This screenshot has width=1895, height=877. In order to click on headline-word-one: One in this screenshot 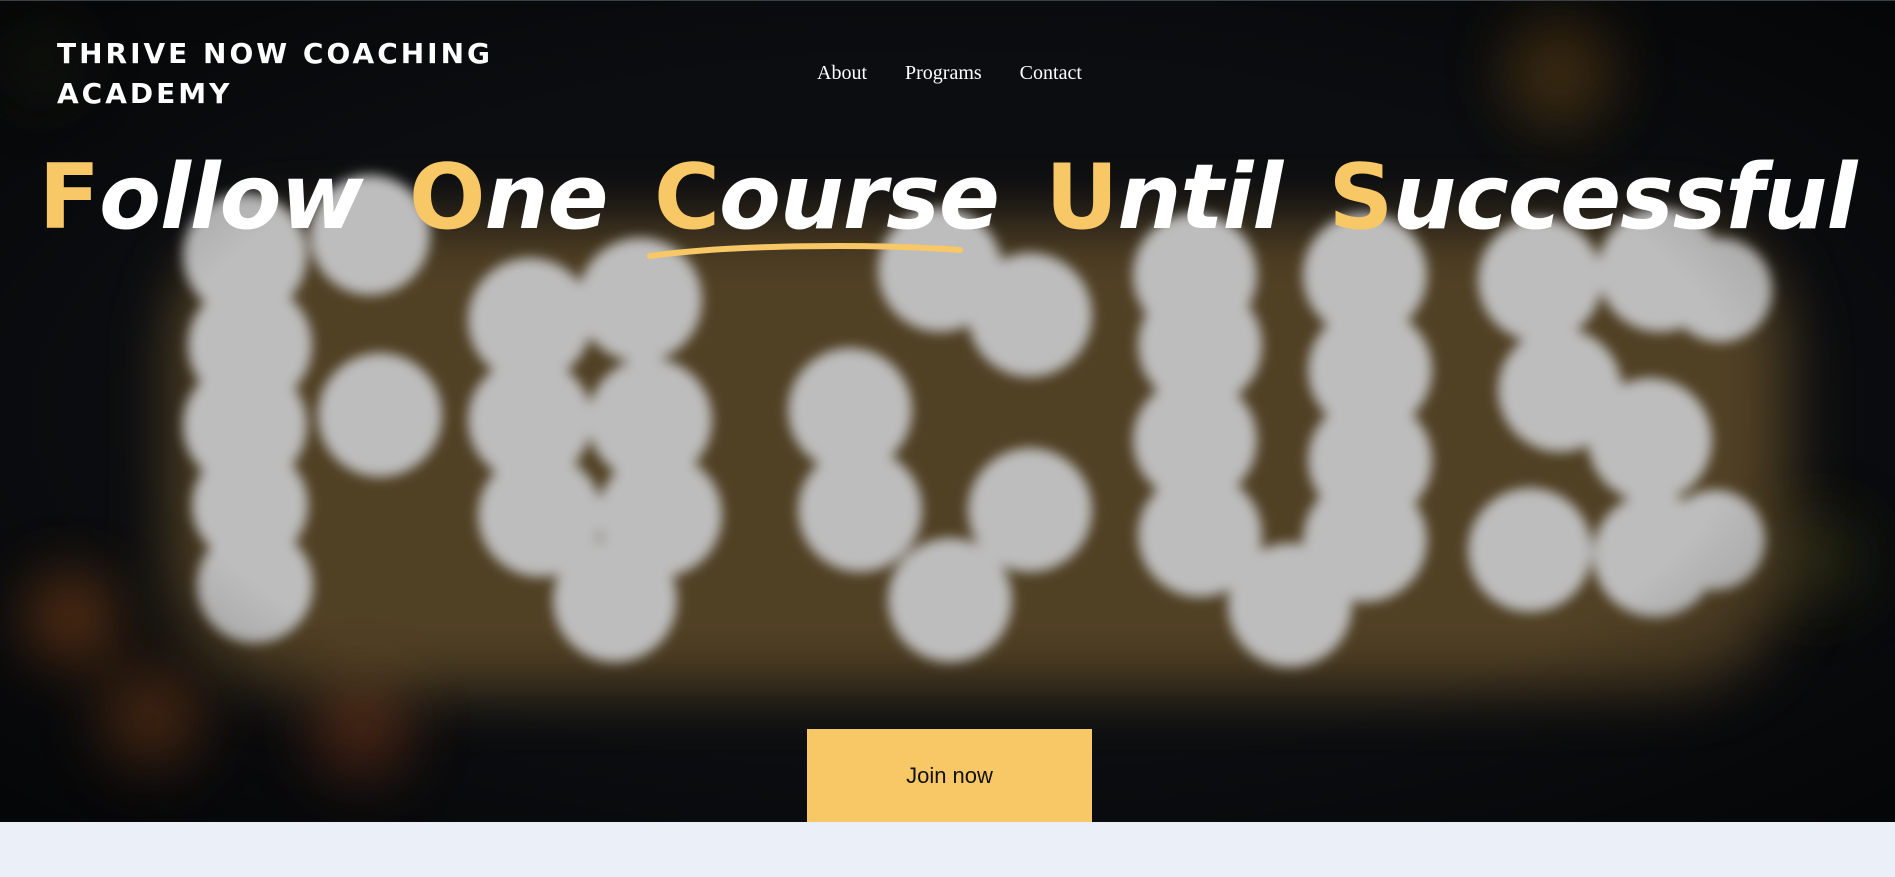, I will do `click(508, 197)`.